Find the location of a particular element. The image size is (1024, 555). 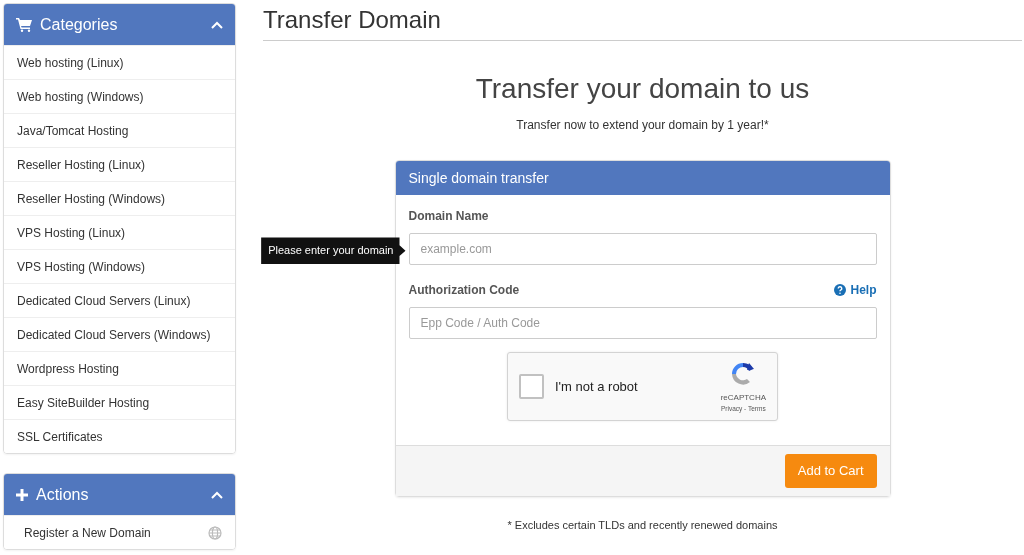

hero-subtitle: Transfer now to extend your domain by 1 year!* is located at coordinates (642, 126).